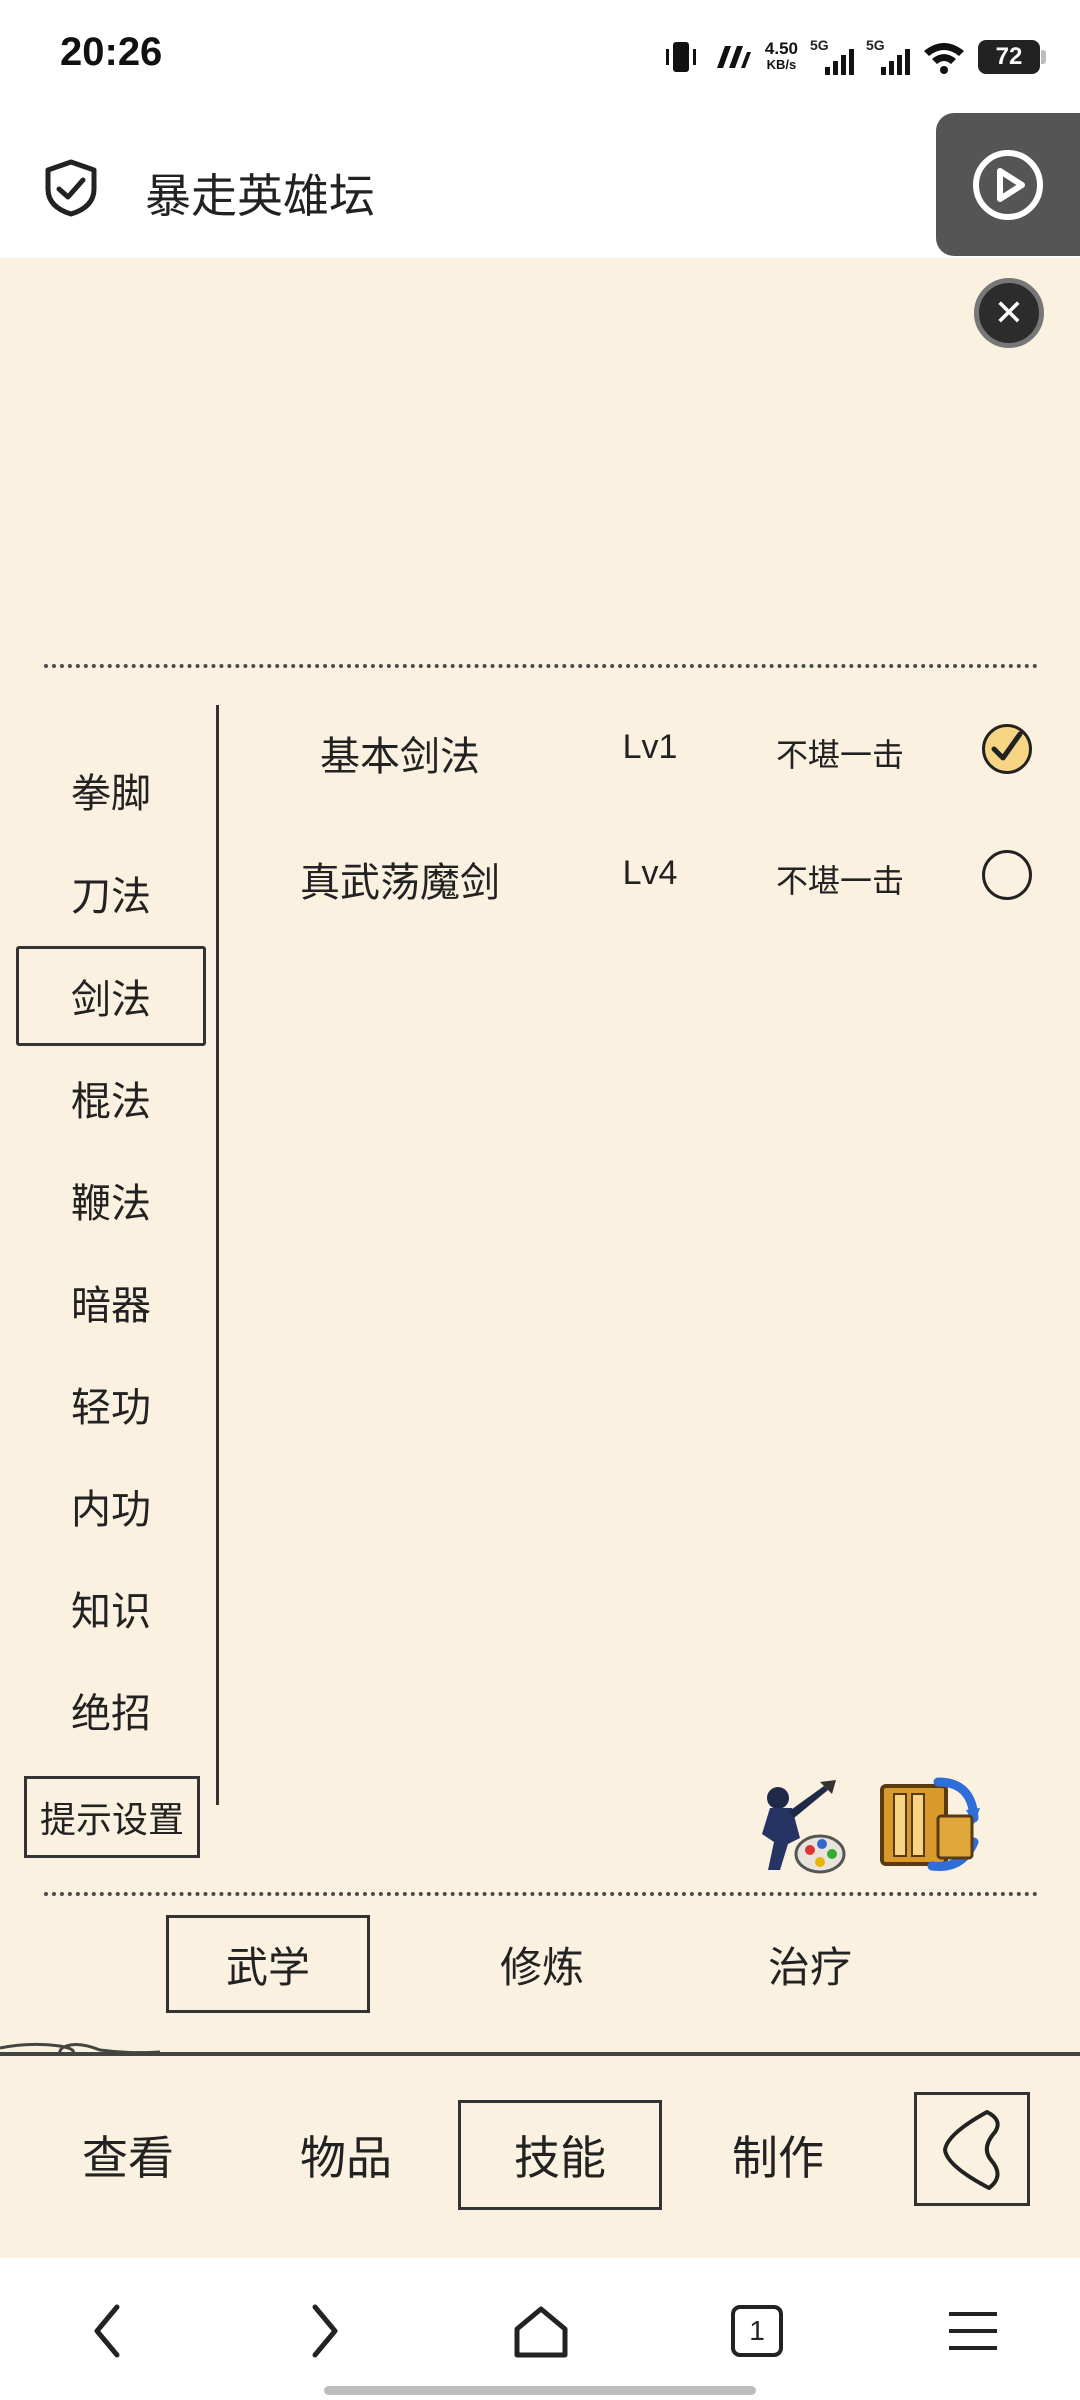 This screenshot has height=2400, width=1080. Describe the element at coordinates (650, 747) in the screenshot. I see `skill-level: Lv1` at that location.